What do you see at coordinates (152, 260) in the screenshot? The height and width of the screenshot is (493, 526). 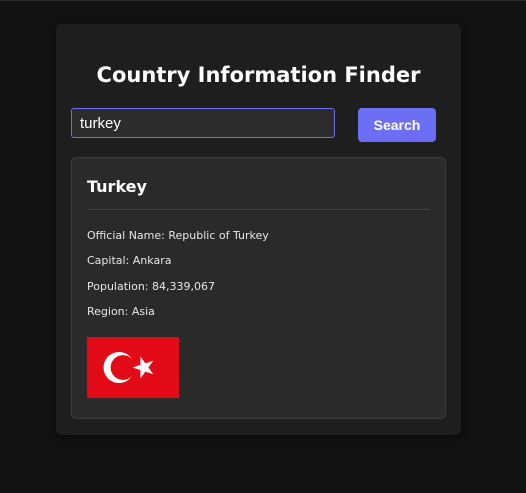 I see `capital-value: Ankara` at bounding box center [152, 260].